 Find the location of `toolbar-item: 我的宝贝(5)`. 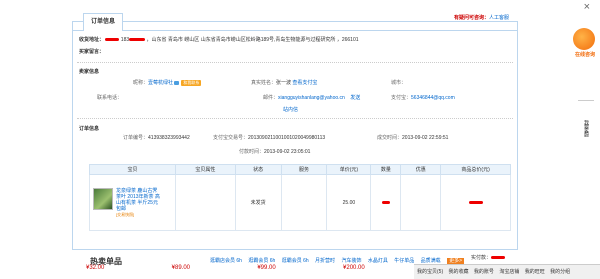

toolbar-item: 我的宝贝(5) is located at coordinates (430, 272).